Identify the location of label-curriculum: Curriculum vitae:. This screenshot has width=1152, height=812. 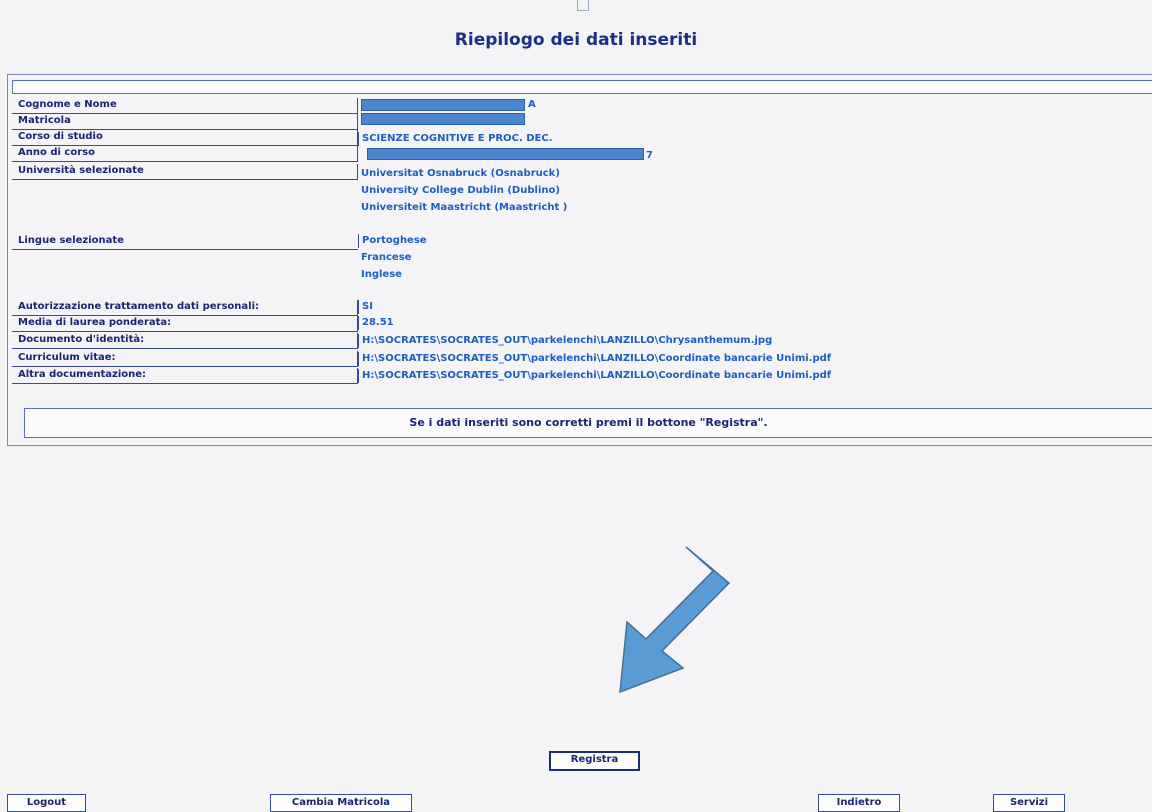
(185, 359).